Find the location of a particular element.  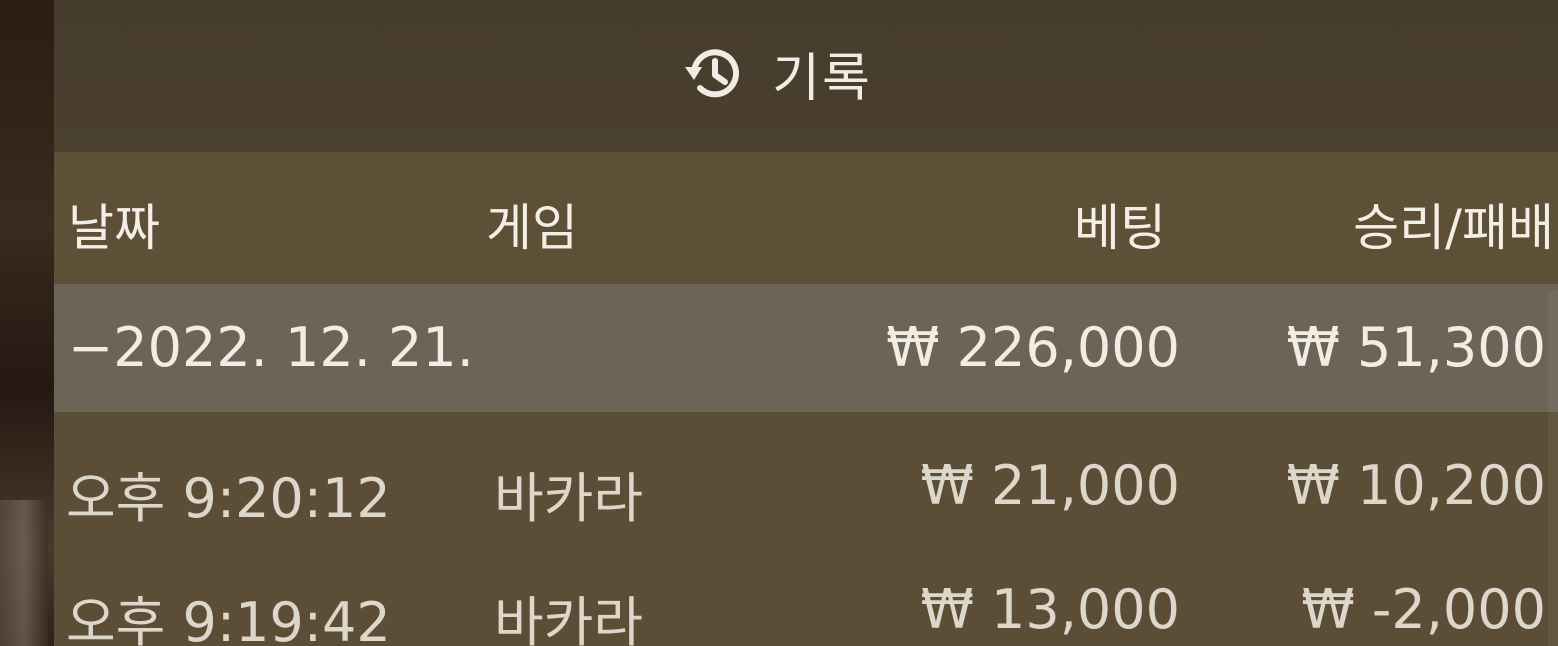

row-time: 오후 9:20:12 is located at coordinates (228, 498).